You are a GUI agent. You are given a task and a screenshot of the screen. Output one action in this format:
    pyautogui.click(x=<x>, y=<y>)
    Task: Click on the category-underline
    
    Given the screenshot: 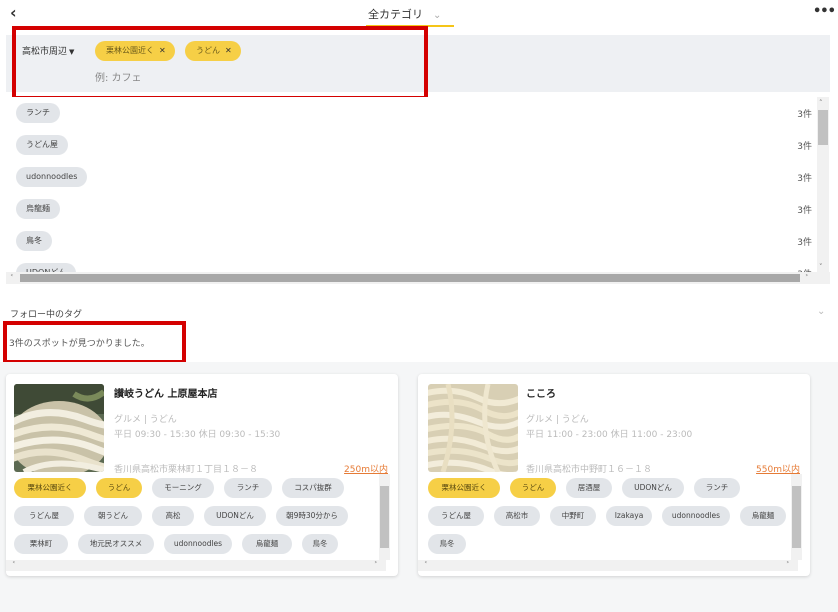 What is the action you would take?
    pyautogui.click(x=410, y=26)
    